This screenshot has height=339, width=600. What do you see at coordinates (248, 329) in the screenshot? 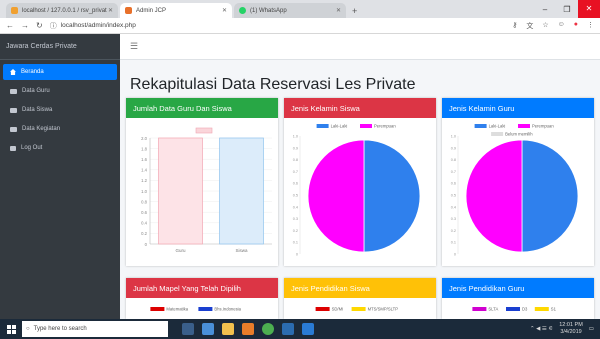
I see `firefox-icon` at bounding box center [248, 329].